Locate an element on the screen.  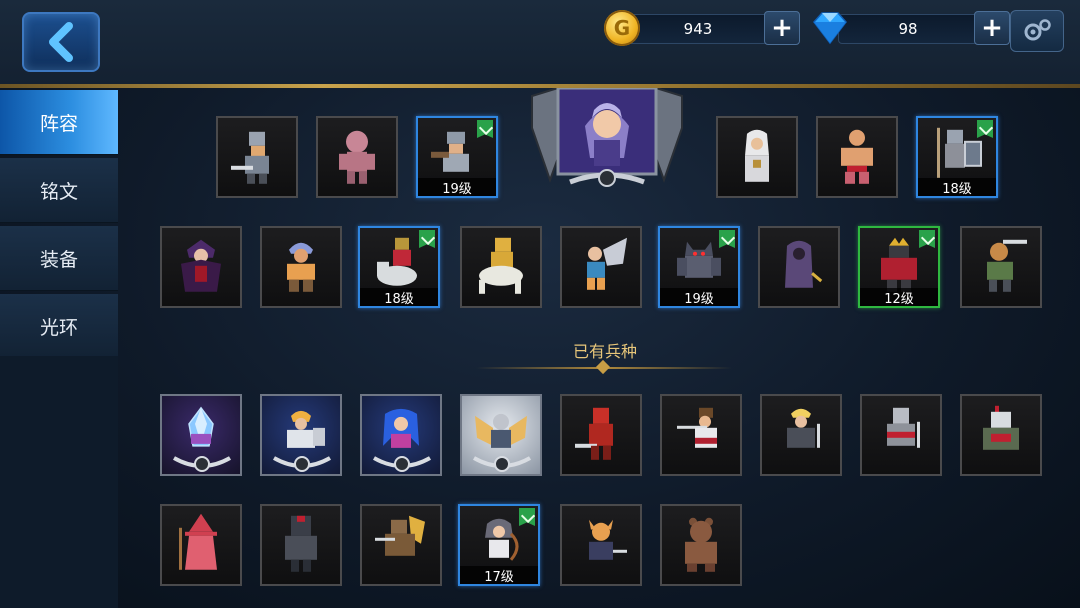
sidebar-item-lineup: 阵容 is located at coordinates (59, 122).